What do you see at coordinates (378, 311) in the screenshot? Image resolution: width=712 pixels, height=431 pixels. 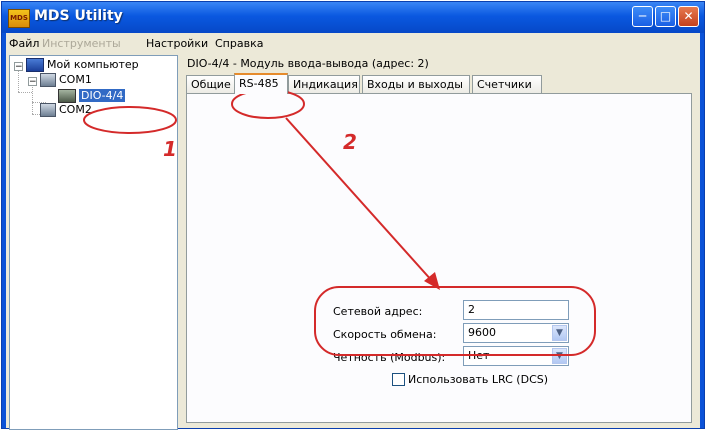 I see `address-label: Сетевой адрес:` at bounding box center [378, 311].